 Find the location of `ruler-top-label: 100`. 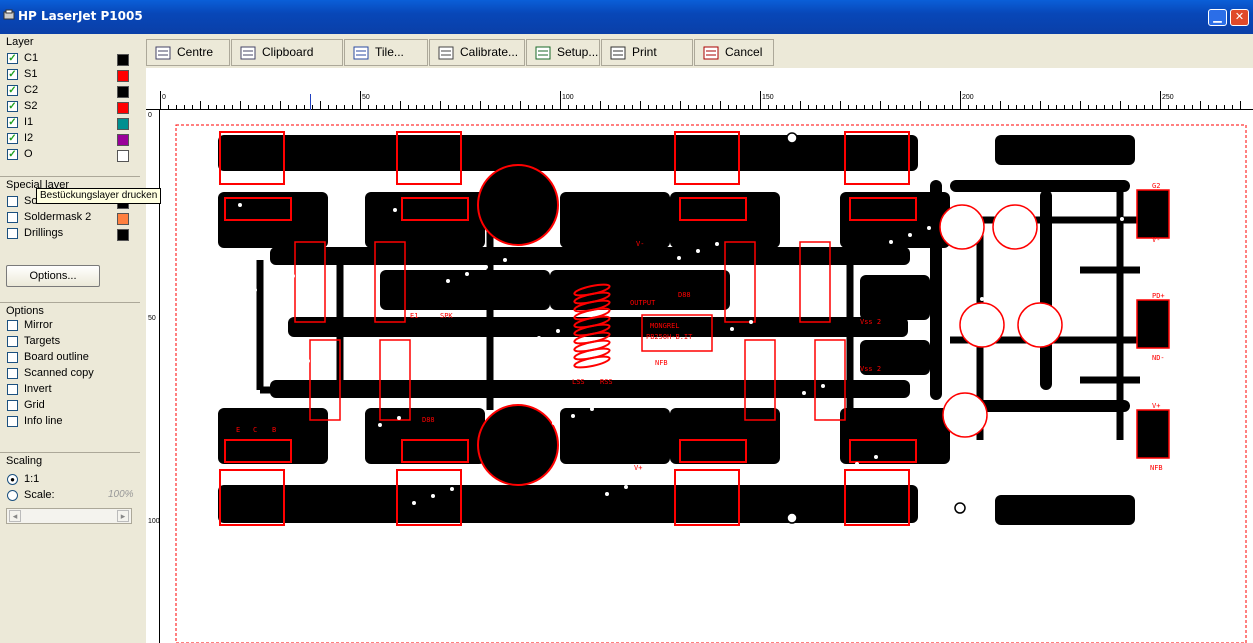

ruler-top-label: 100 is located at coordinates (568, 97).